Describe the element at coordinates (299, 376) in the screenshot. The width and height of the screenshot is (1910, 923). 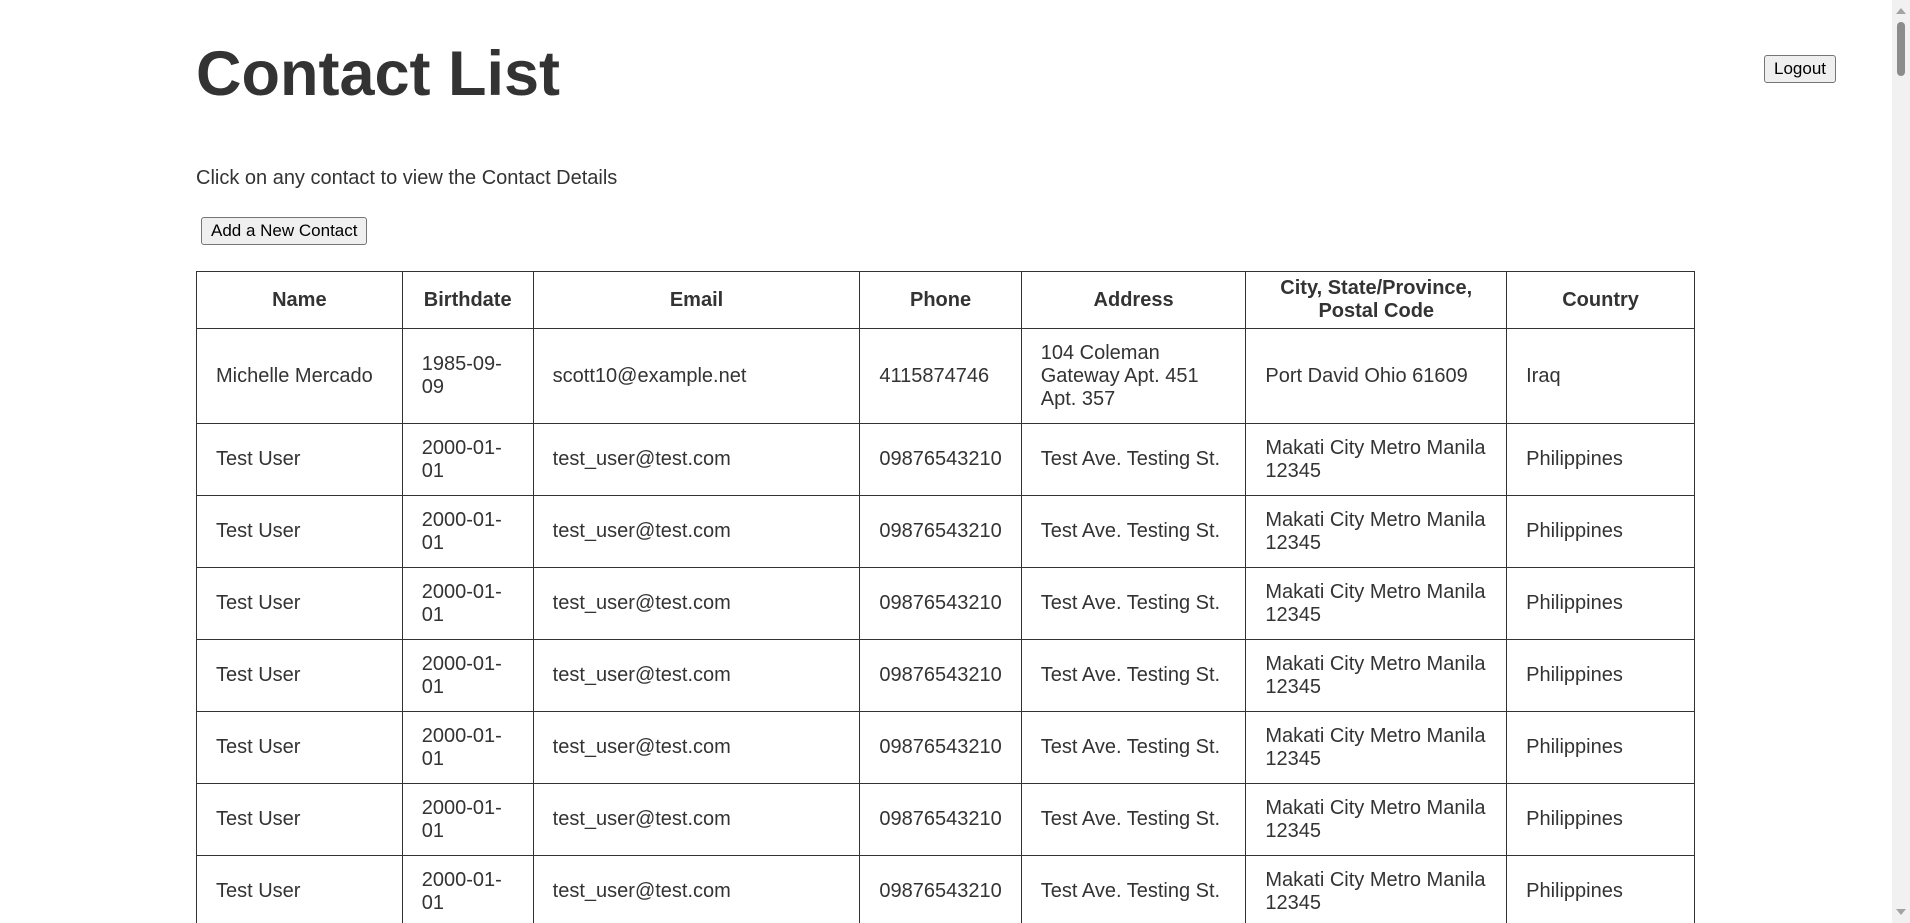
I see `cell-name: Michelle Mercado` at that location.